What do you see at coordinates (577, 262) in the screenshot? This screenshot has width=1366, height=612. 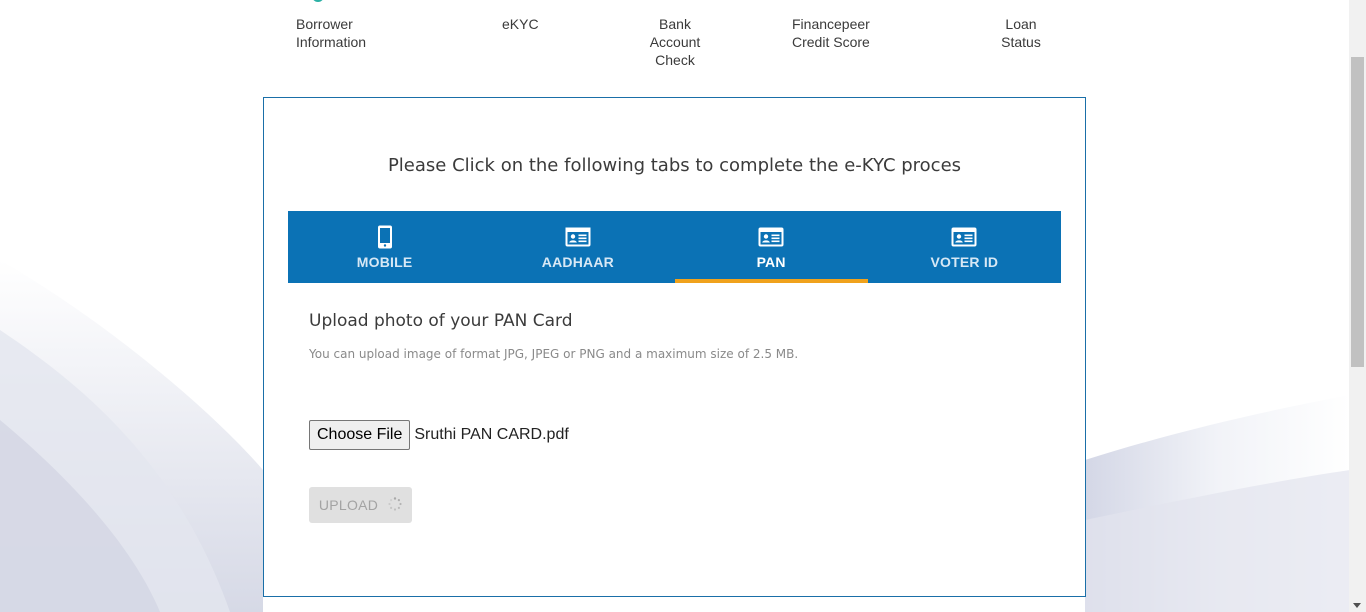 I see `tab-aadhaar-label: AADHAAR` at bounding box center [577, 262].